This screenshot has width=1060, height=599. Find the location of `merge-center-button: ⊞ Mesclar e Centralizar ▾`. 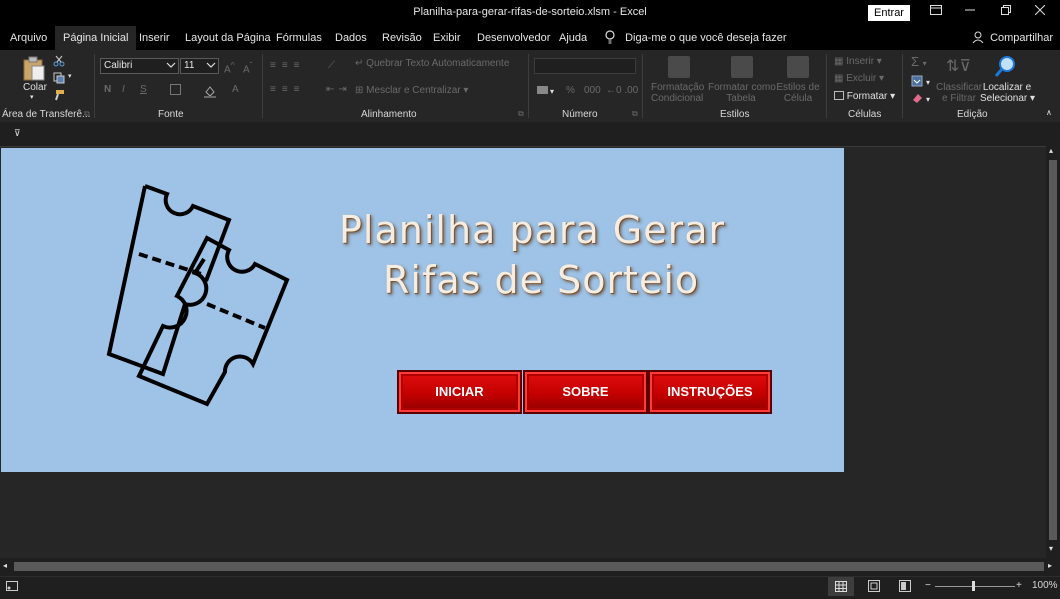

merge-center-button: ⊞ Mesclar e Centralizar ▾ is located at coordinates (411, 90).